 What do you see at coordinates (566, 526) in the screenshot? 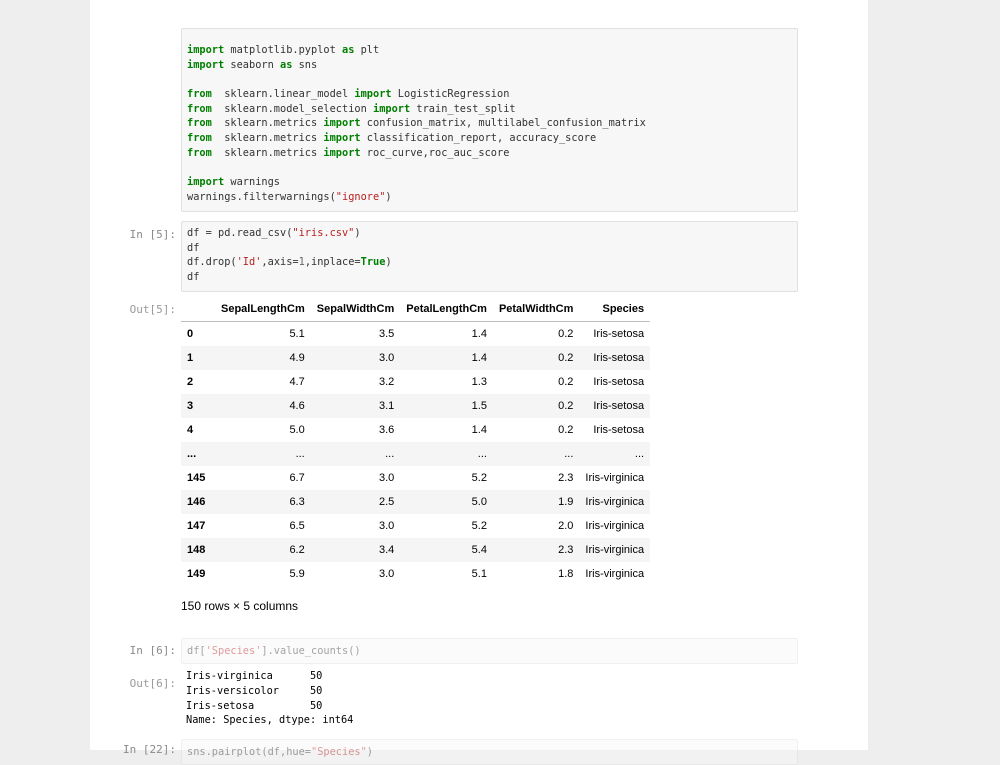
I see `table-cell: 2.0` at bounding box center [566, 526].